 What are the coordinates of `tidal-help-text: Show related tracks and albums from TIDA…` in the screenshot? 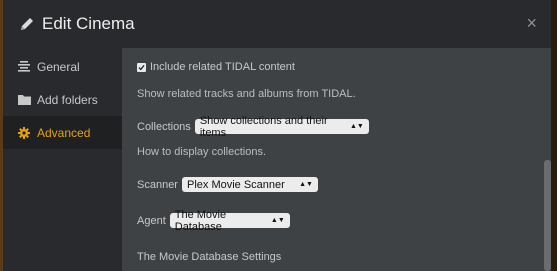 It's located at (246, 94).